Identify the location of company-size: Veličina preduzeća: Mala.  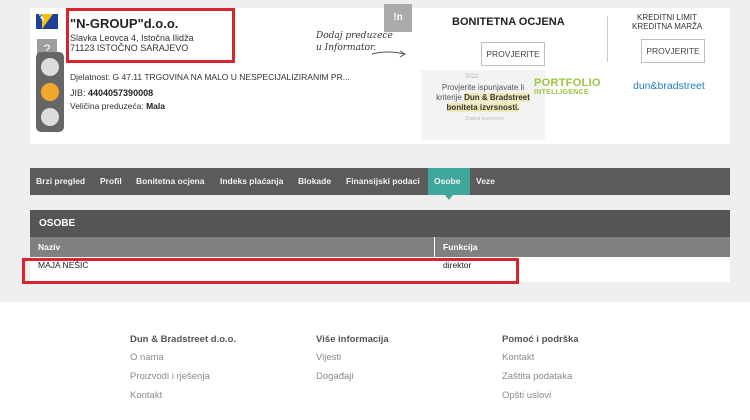
(117, 106).